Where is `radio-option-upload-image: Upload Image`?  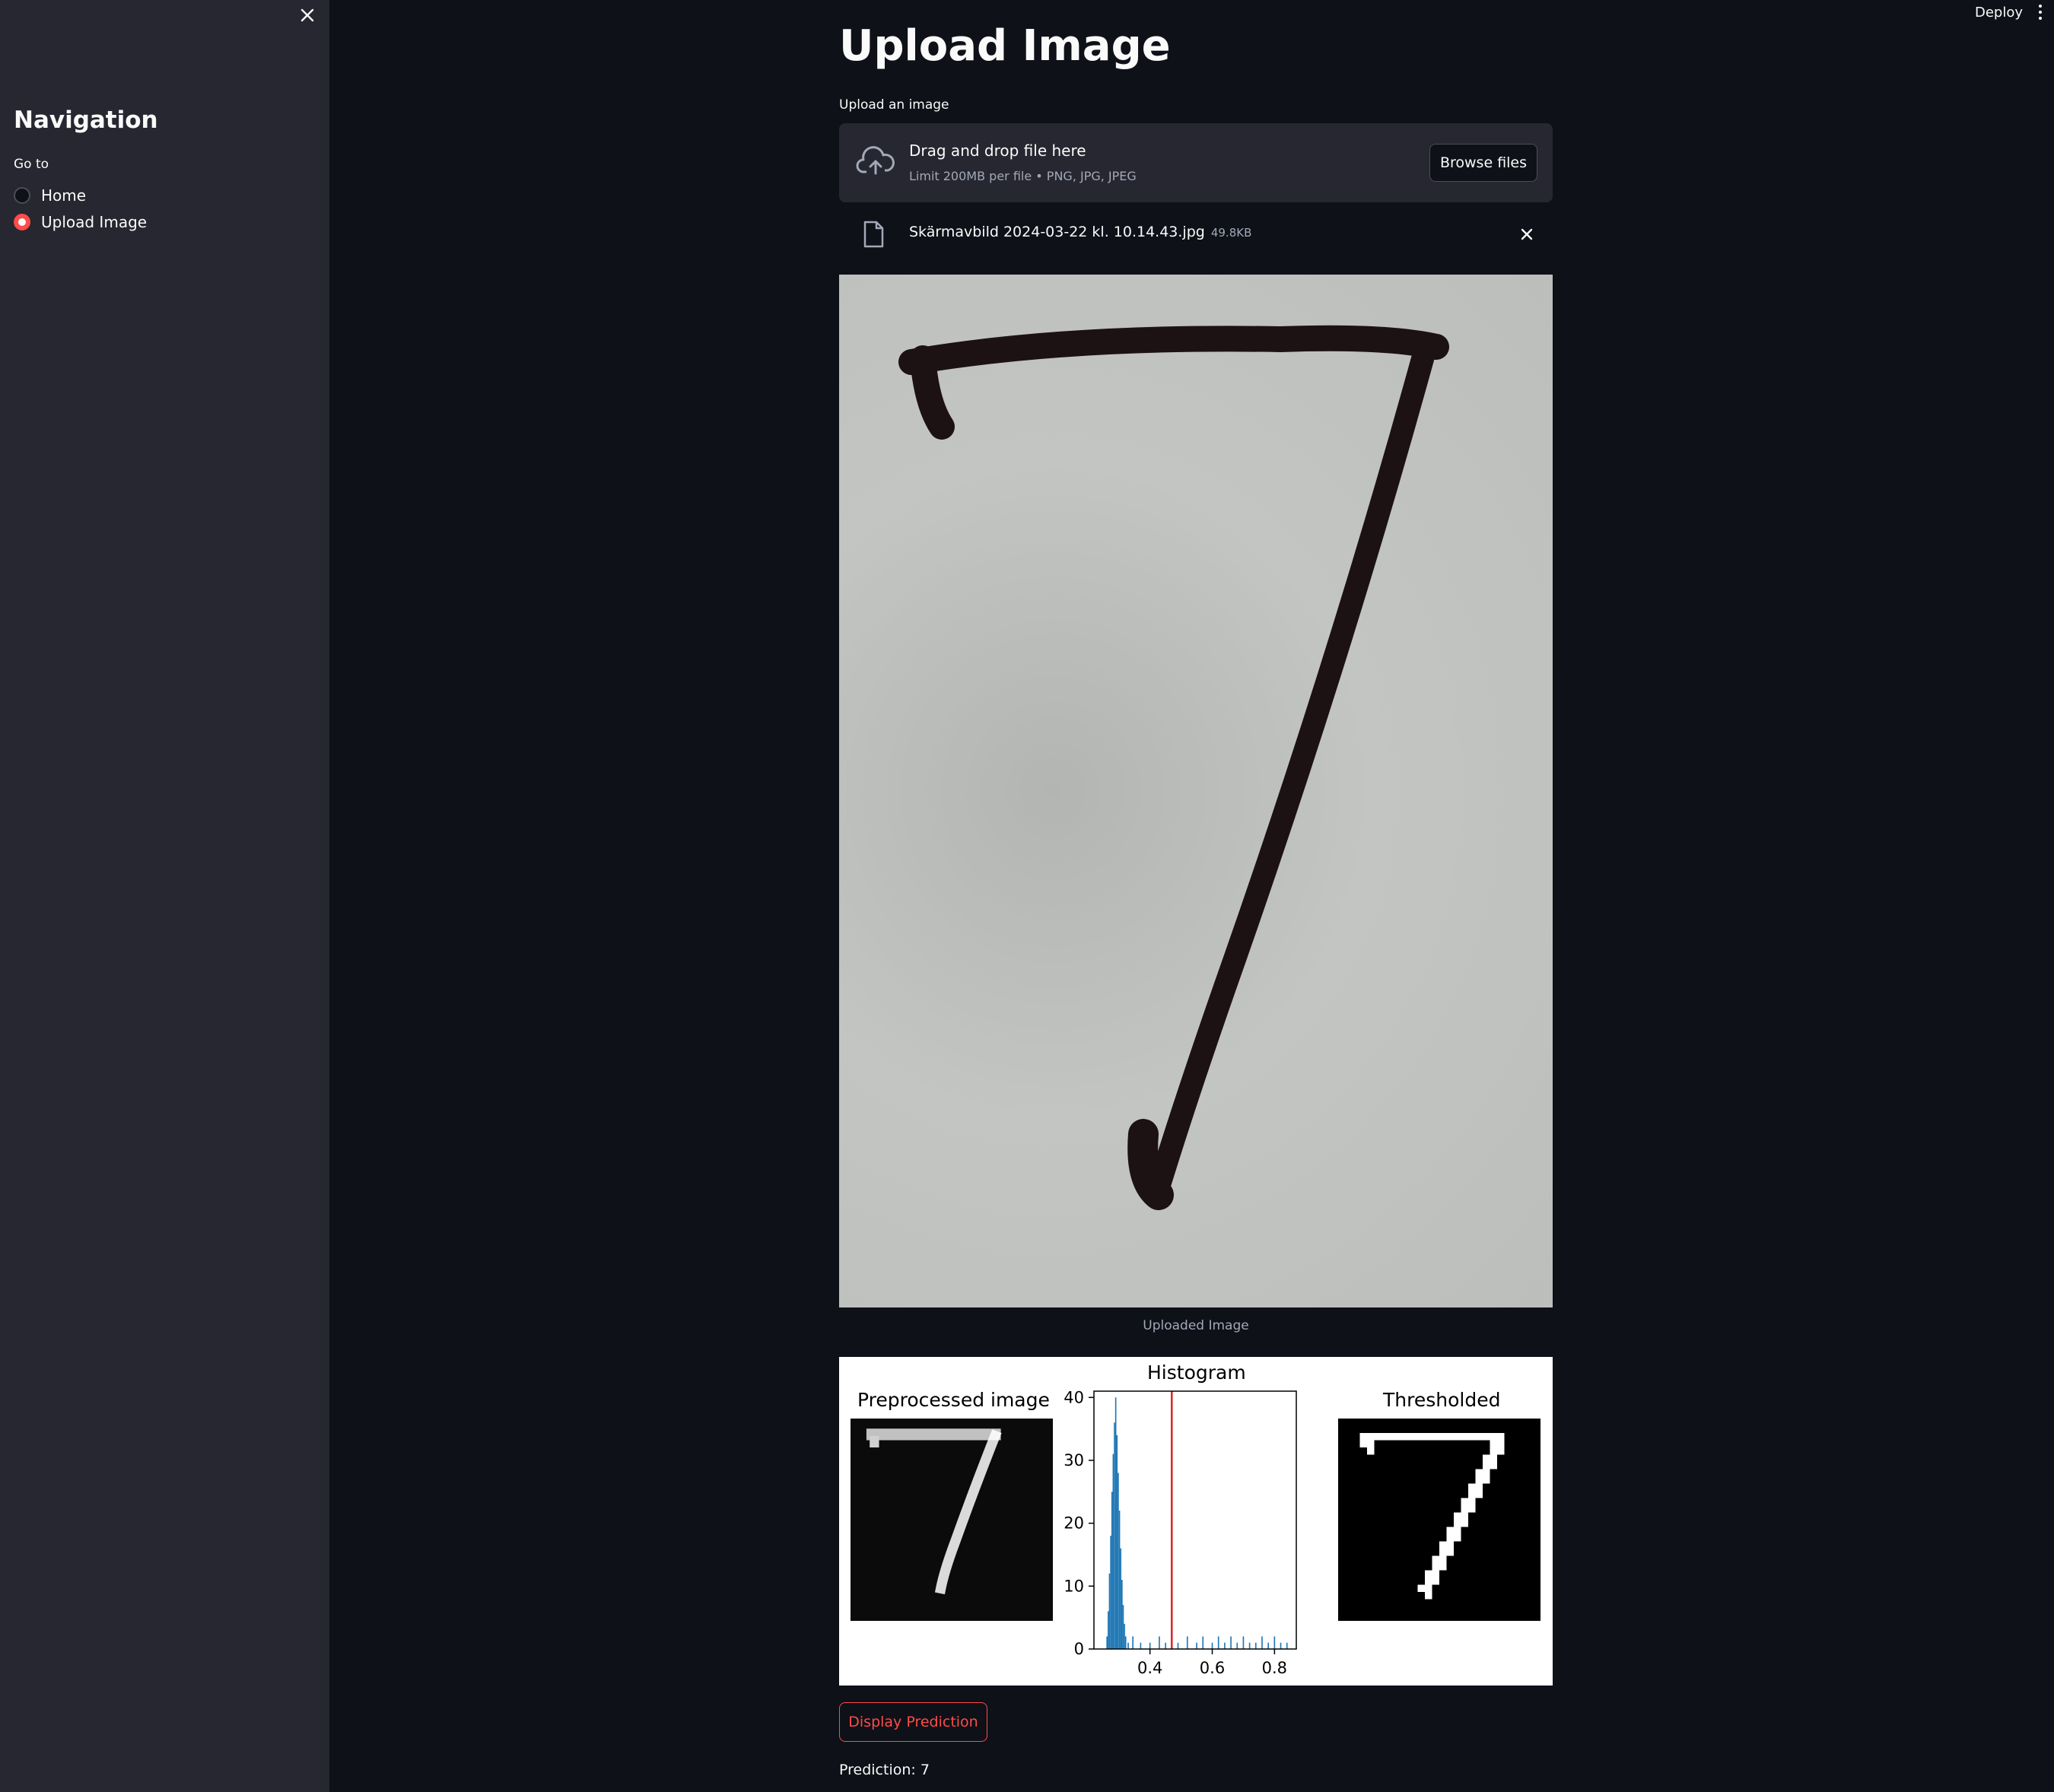
radio-option-upload-image: Upload Image is located at coordinates (80, 222).